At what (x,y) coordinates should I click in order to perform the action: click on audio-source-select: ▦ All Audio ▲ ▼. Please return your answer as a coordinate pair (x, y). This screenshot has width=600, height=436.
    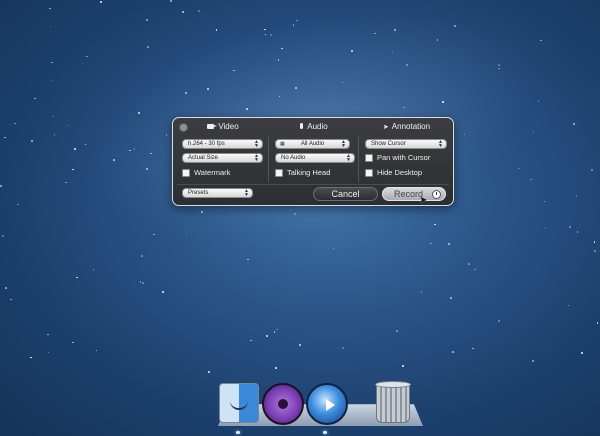
    Looking at the image, I should click on (312, 144).